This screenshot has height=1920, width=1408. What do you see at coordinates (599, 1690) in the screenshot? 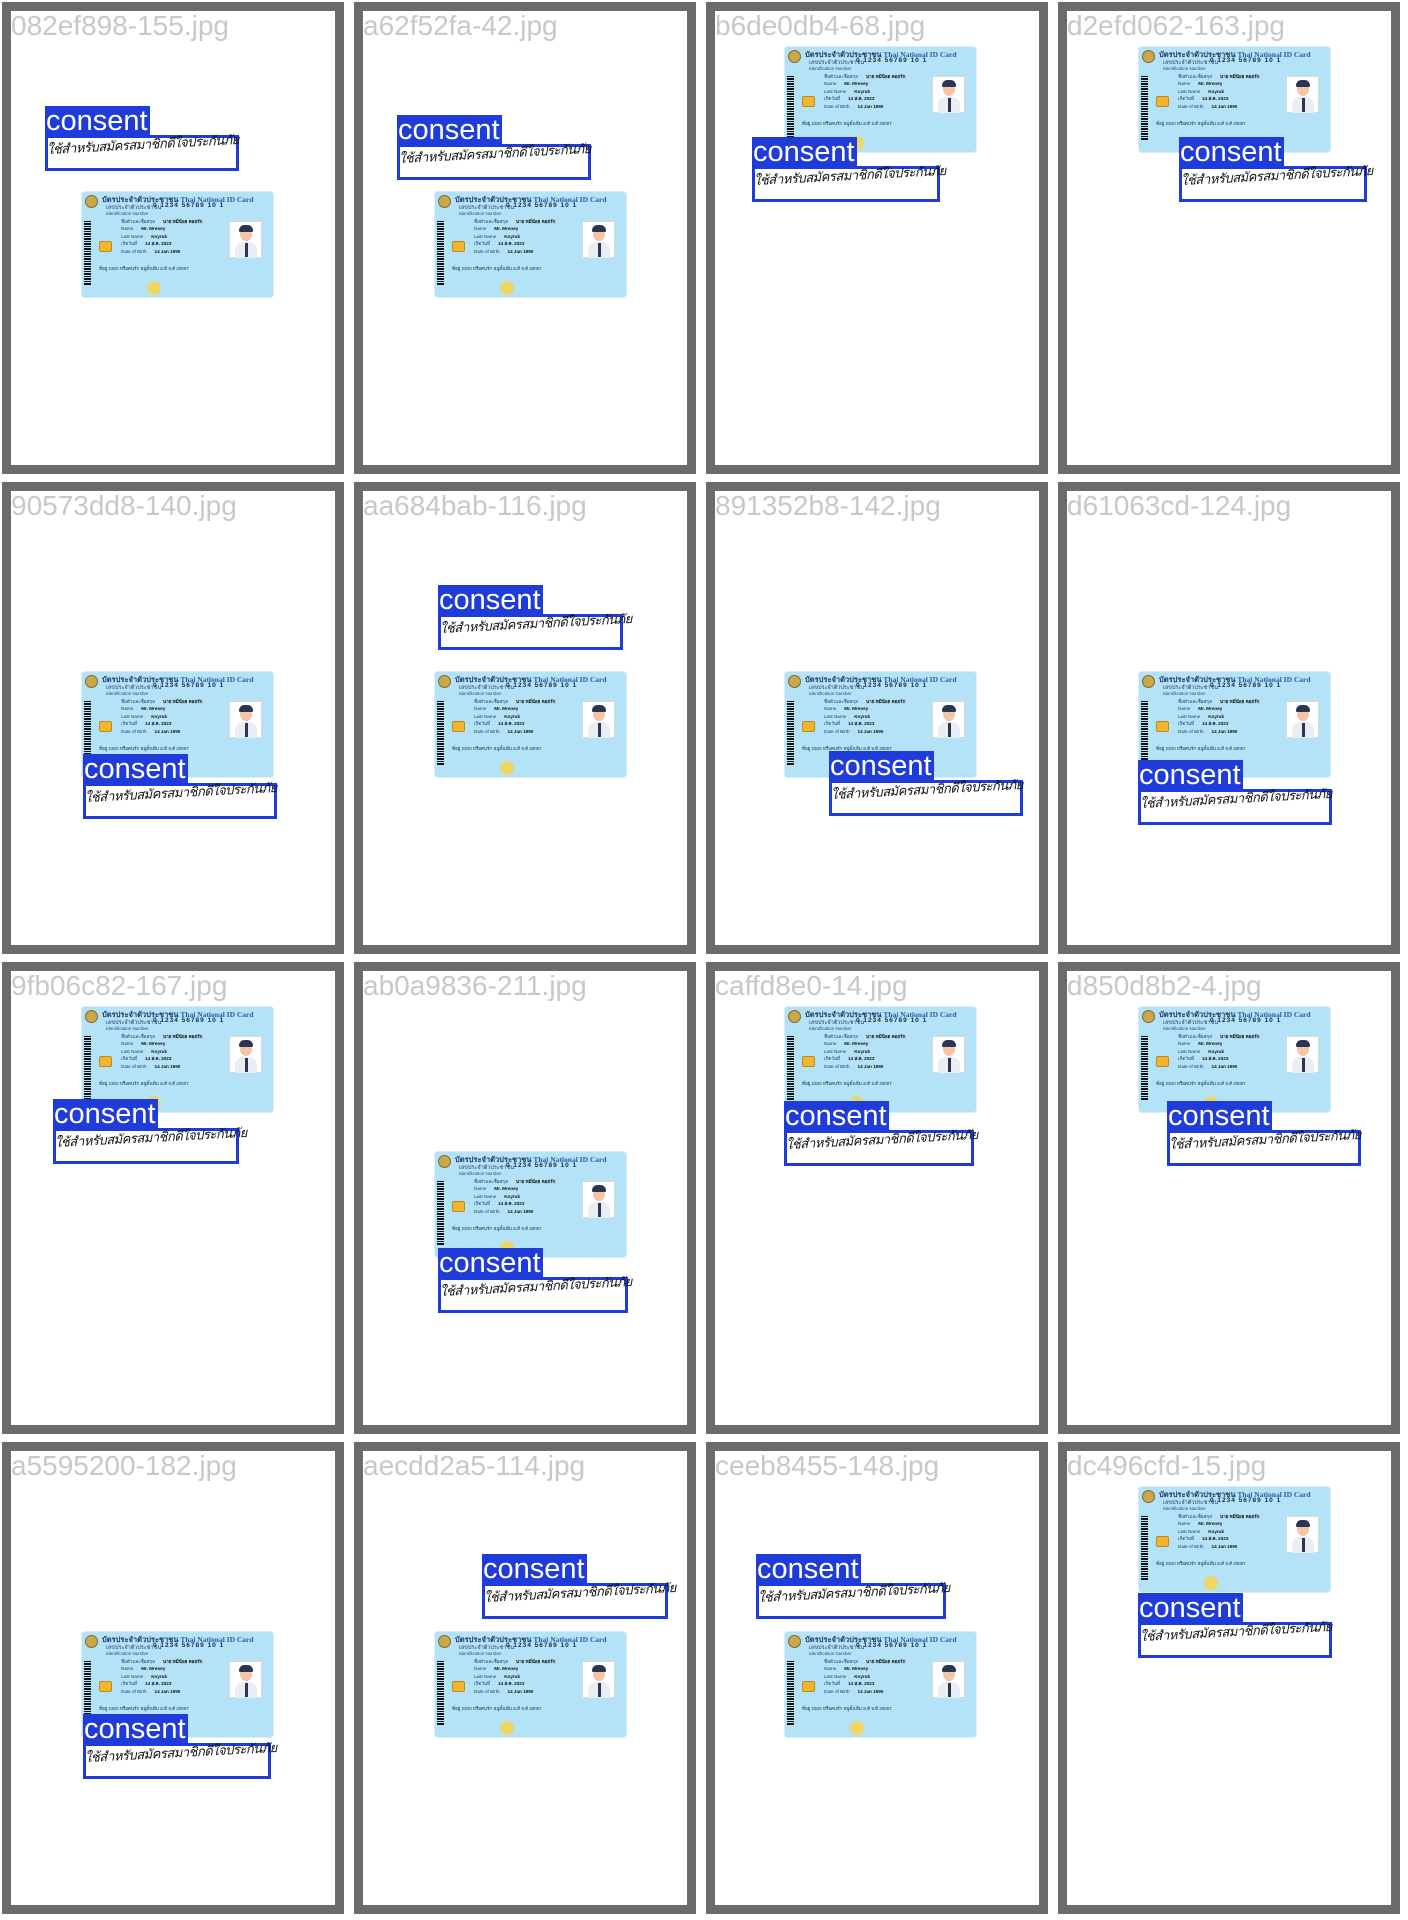
I see `portrait-tie` at bounding box center [599, 1690].